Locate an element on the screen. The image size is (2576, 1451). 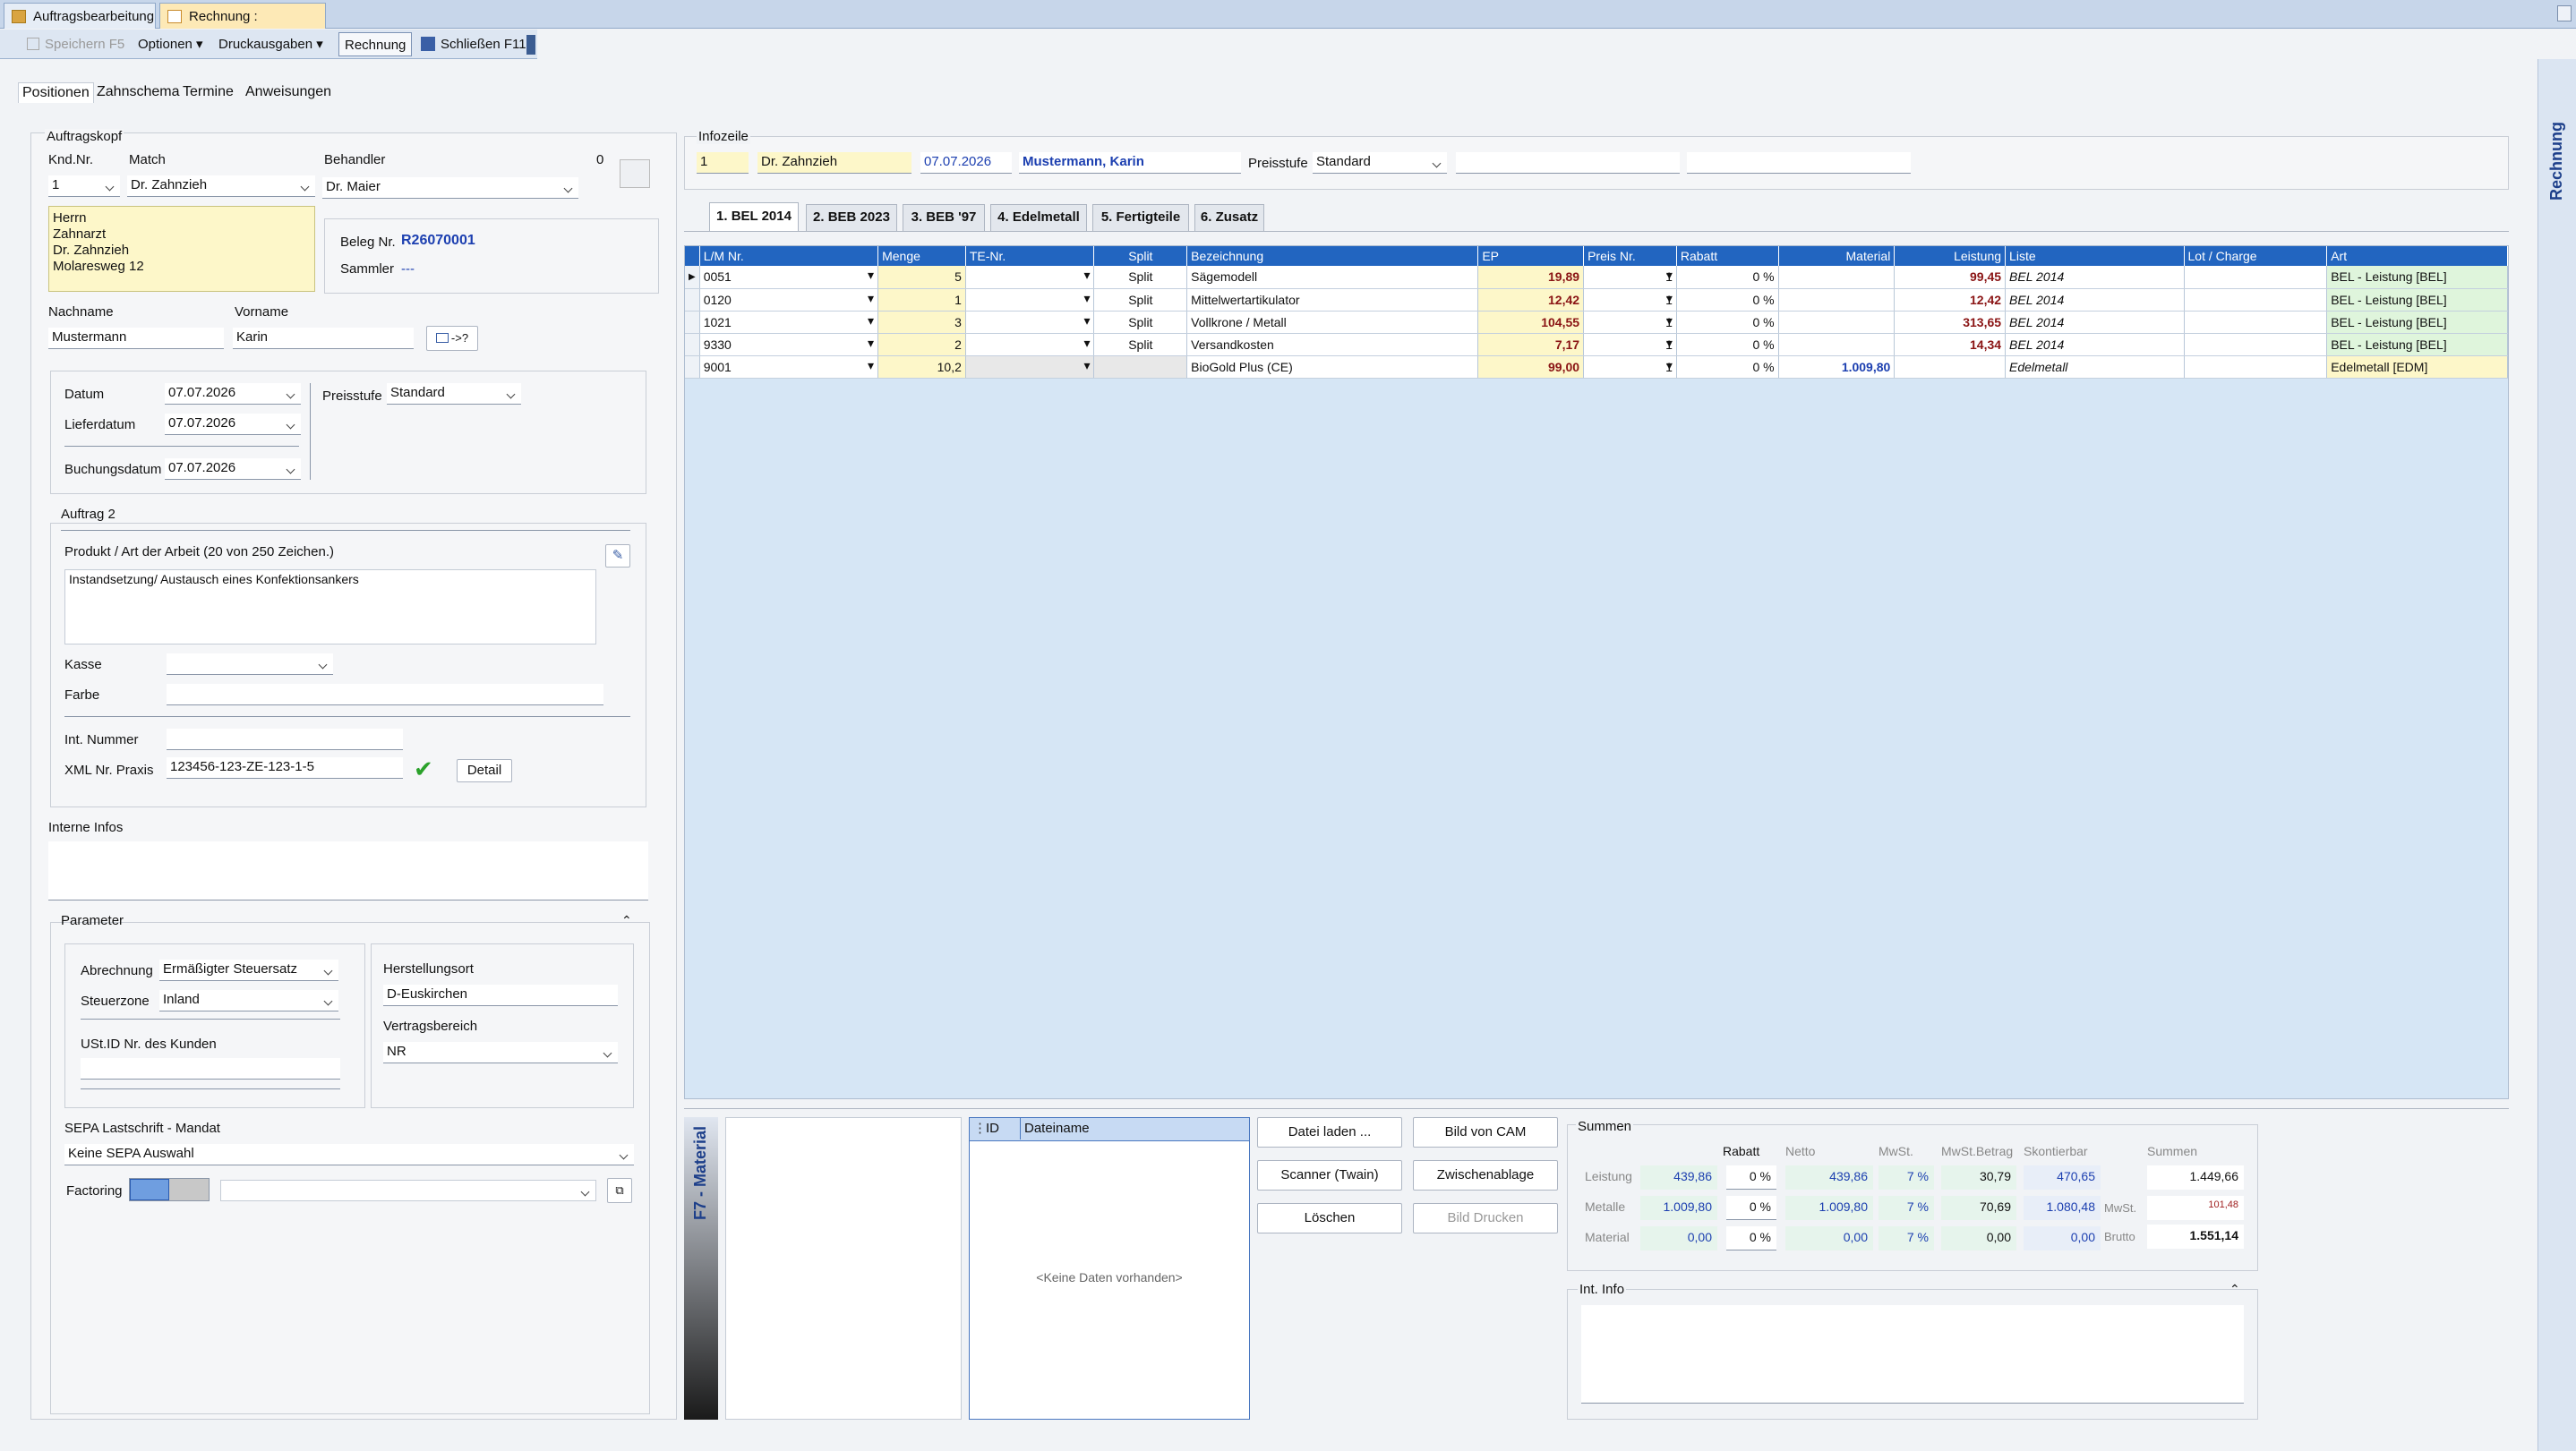
col-preis-nr: Preis Nr. is located at coordinates (1630, 256).